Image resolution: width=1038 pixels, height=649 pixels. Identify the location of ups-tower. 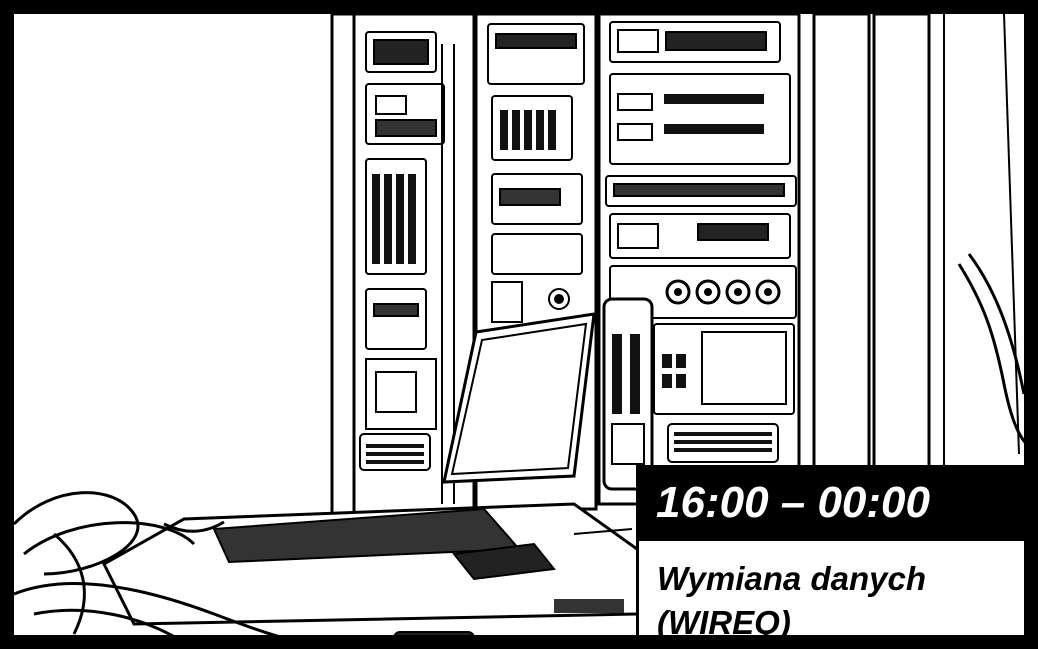
(628, 394).